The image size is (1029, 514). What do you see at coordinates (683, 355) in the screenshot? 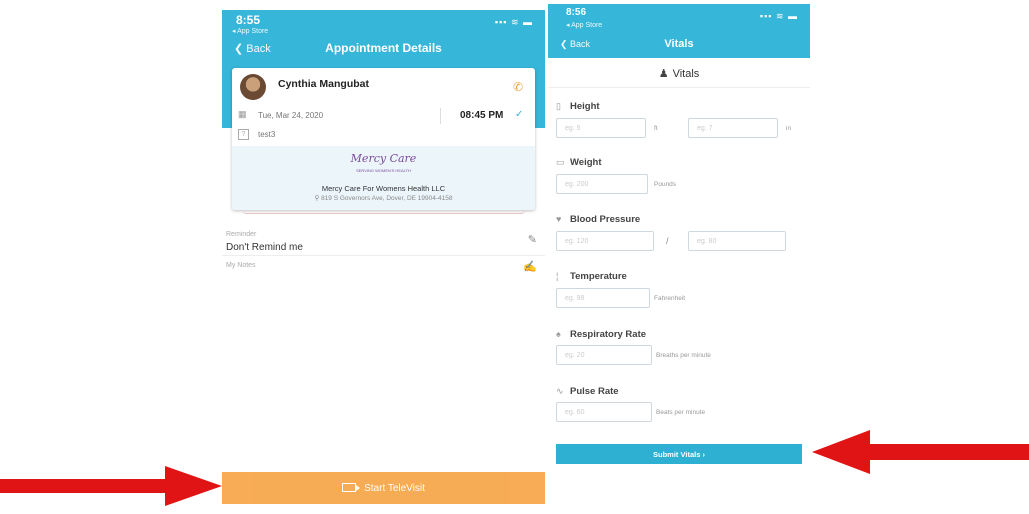
I see `respiratory-rate-unit: Breaths per minute` at bounding box center [683, 355].